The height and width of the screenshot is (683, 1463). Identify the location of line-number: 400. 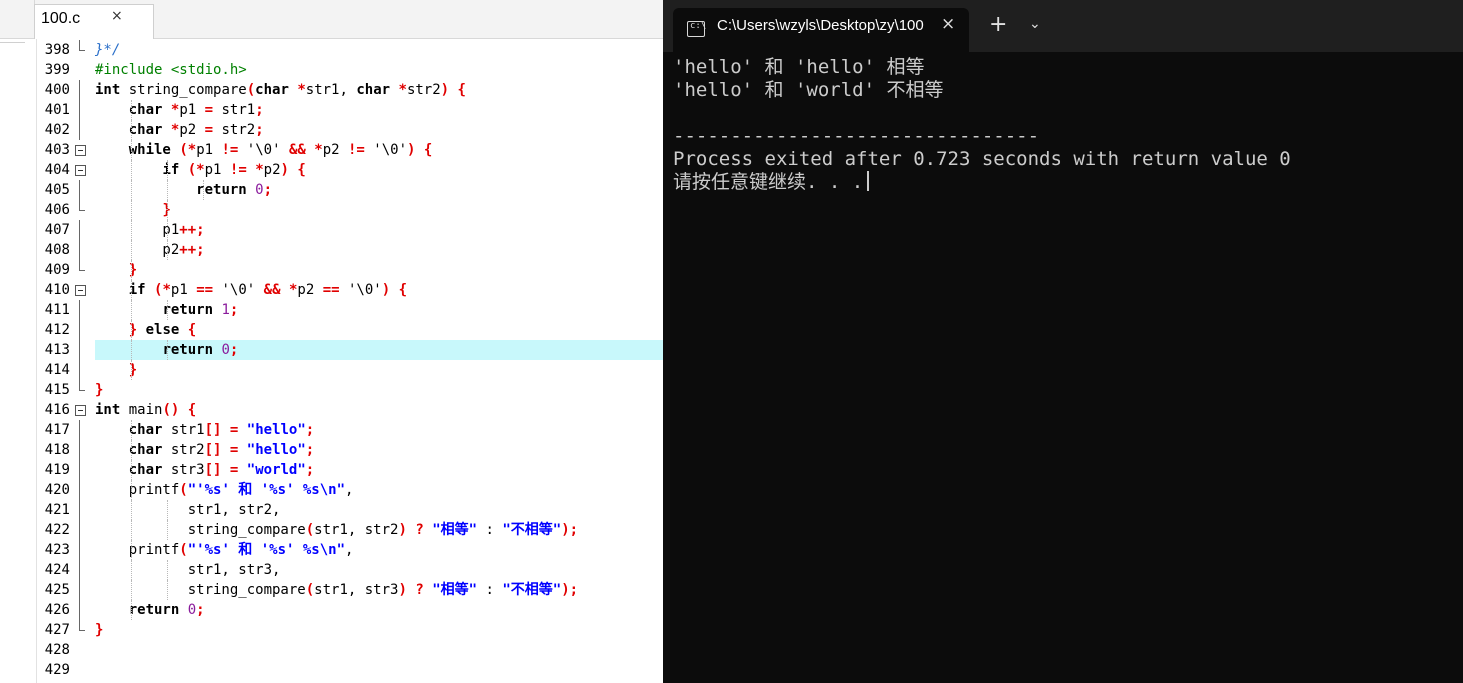
(57, 90).